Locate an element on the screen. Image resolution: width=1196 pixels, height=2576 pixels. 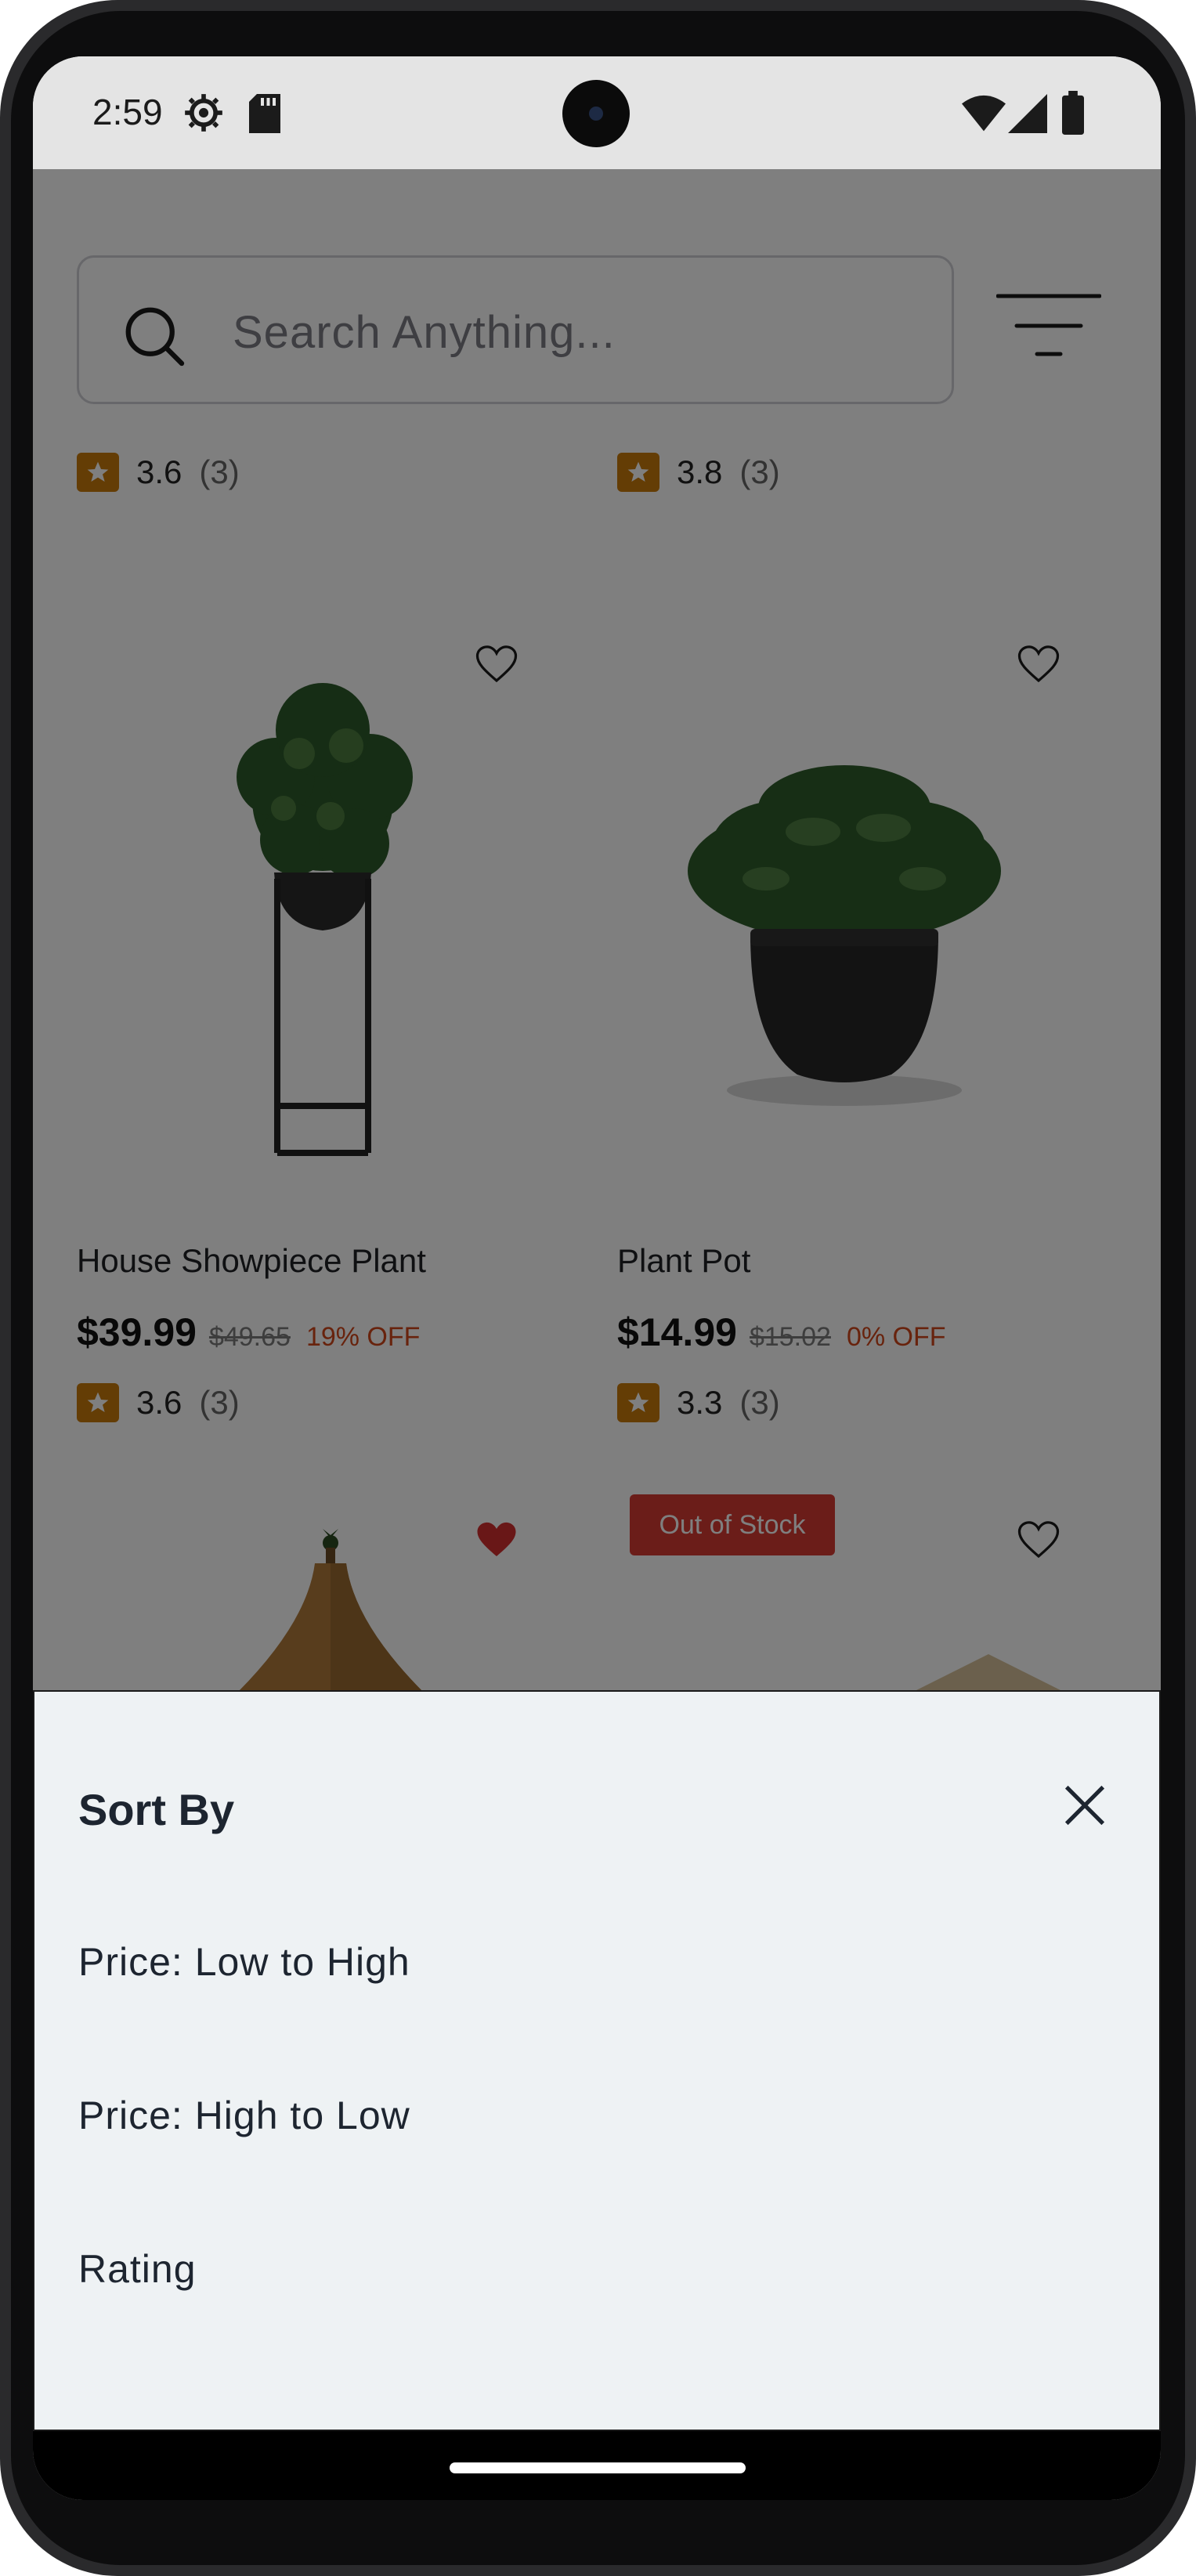
sd-card-icon is located at coordinates (264, 113).